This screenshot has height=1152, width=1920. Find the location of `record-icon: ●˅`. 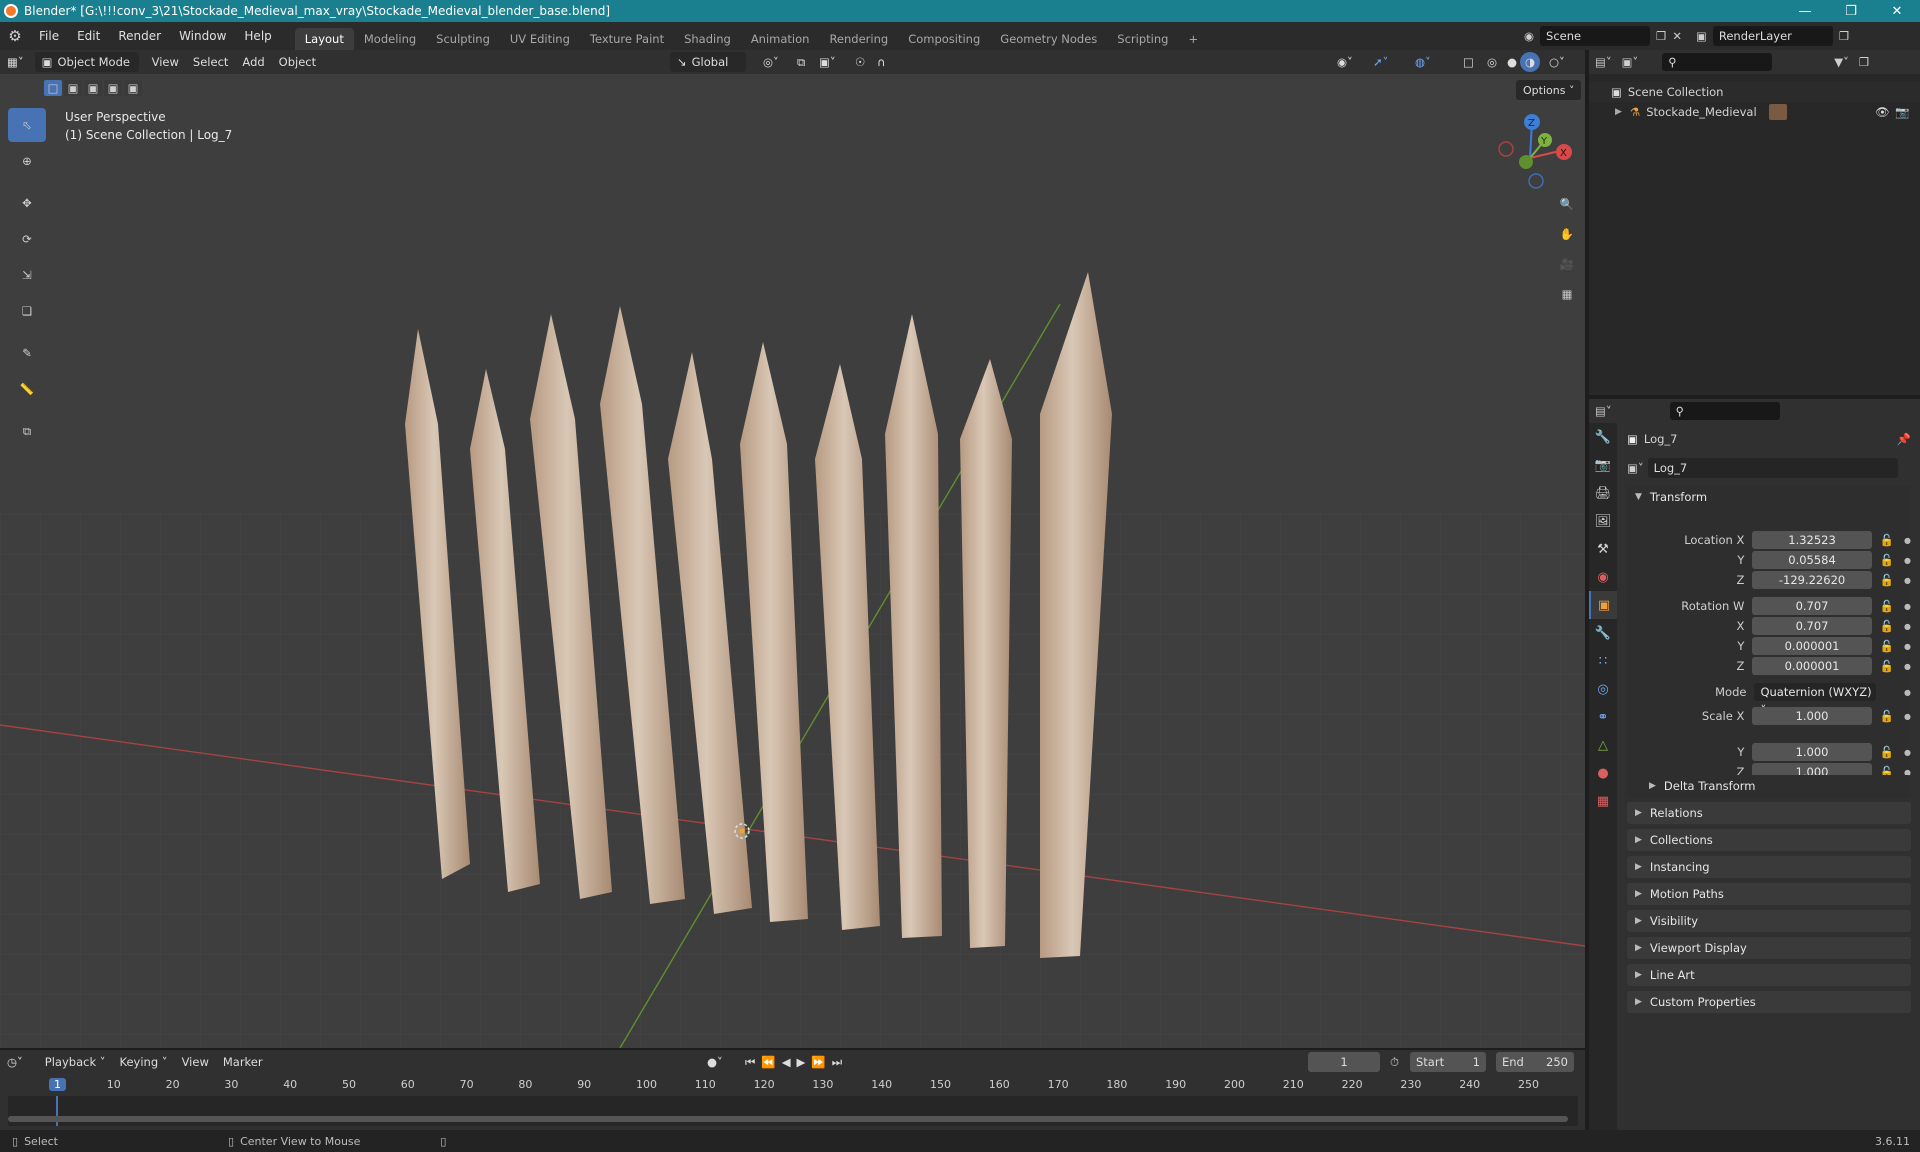

record-icon: ●˅ is located at coordinates (715, 1062).